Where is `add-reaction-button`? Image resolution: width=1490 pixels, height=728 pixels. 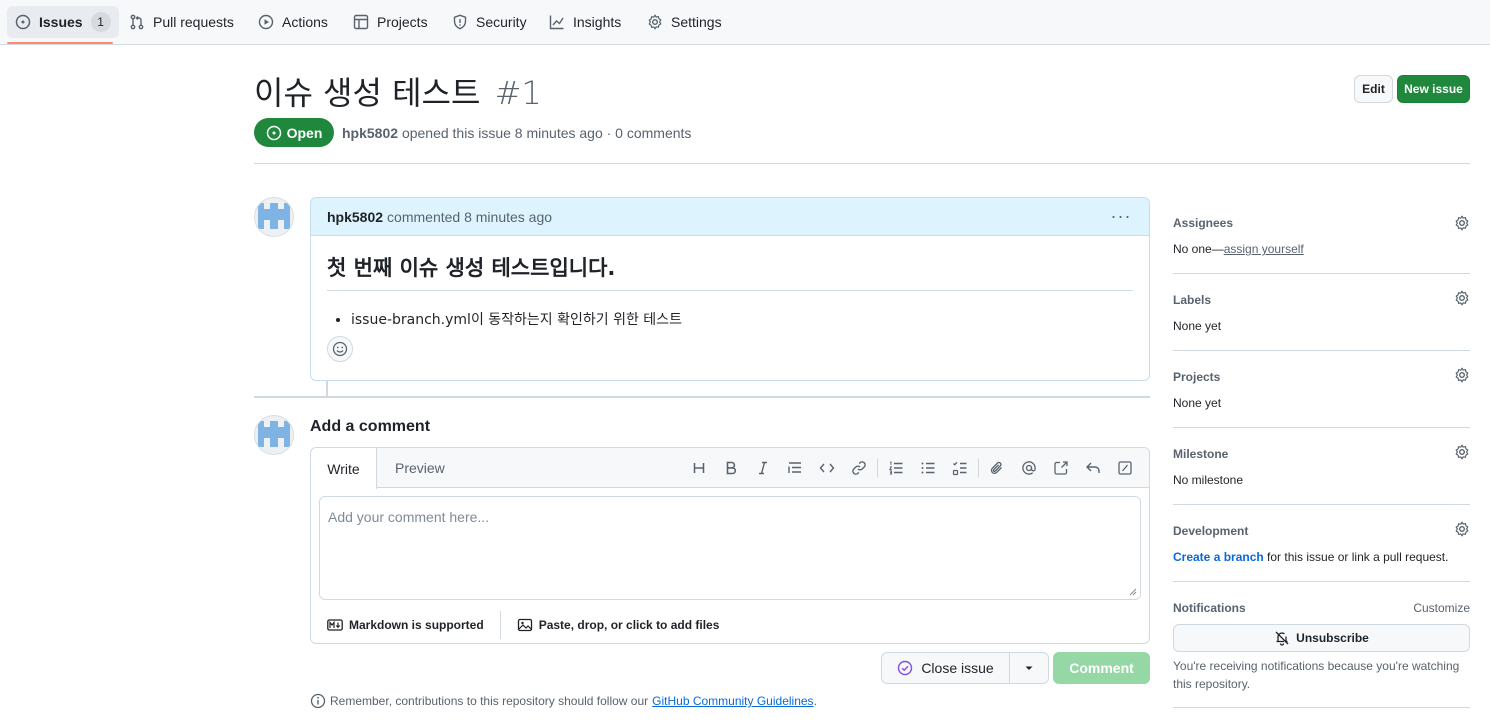
add-reaction-button is located at coordinates (340, 349).